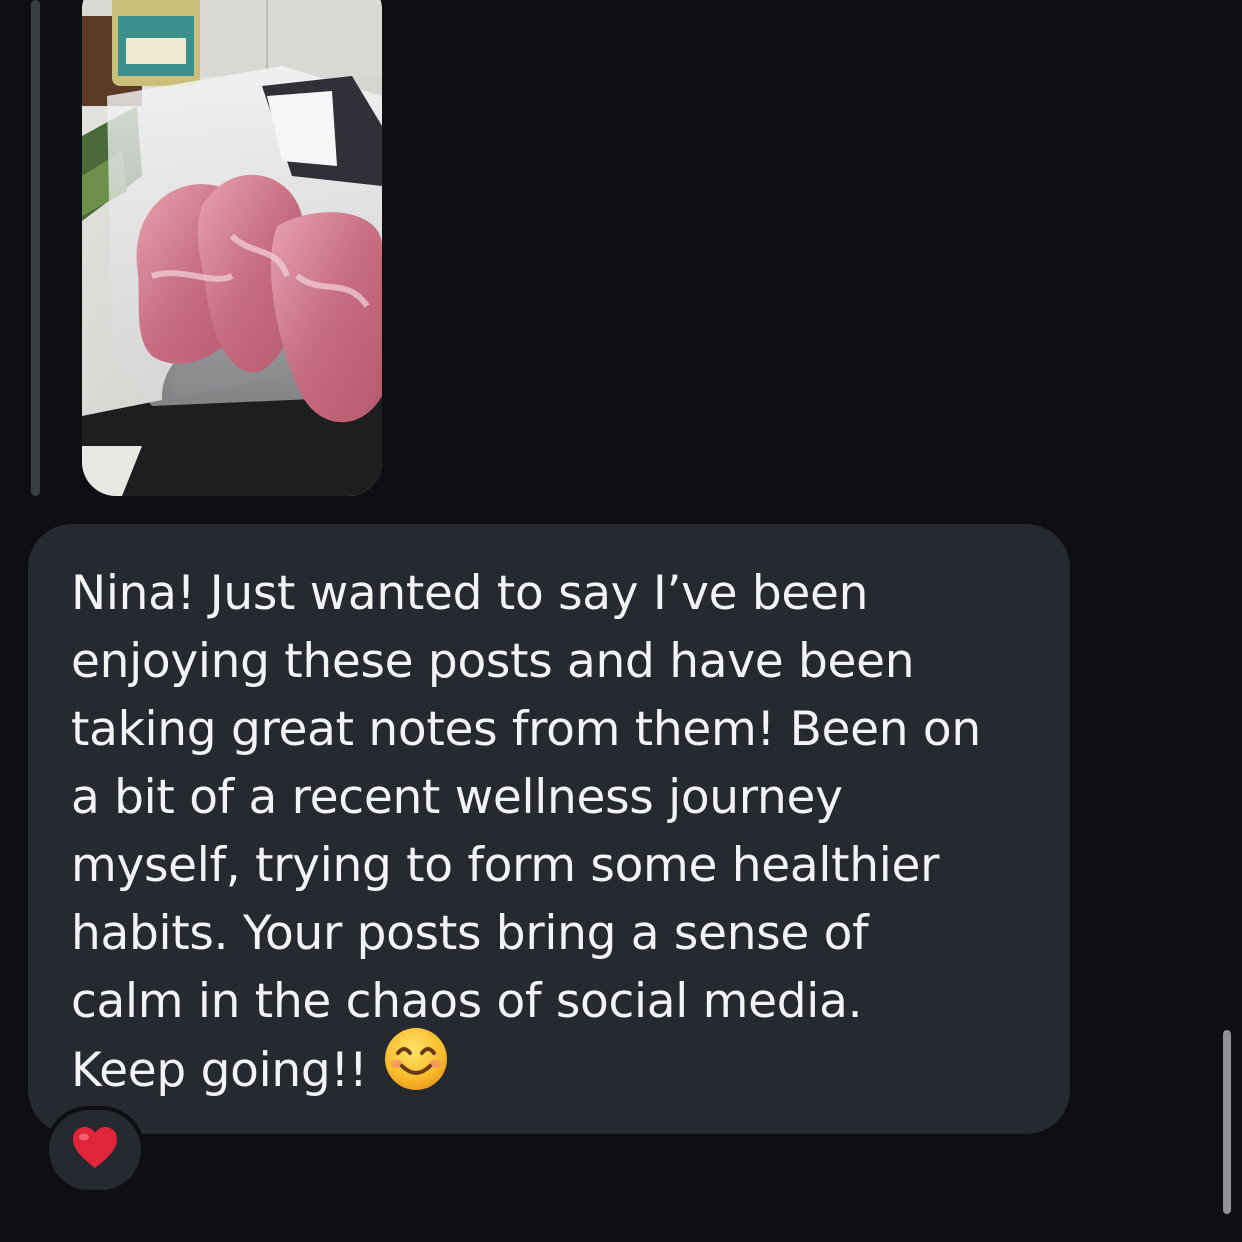 The image size is (1242, 1242). I want to click on shared-photo, so click(232, 248).